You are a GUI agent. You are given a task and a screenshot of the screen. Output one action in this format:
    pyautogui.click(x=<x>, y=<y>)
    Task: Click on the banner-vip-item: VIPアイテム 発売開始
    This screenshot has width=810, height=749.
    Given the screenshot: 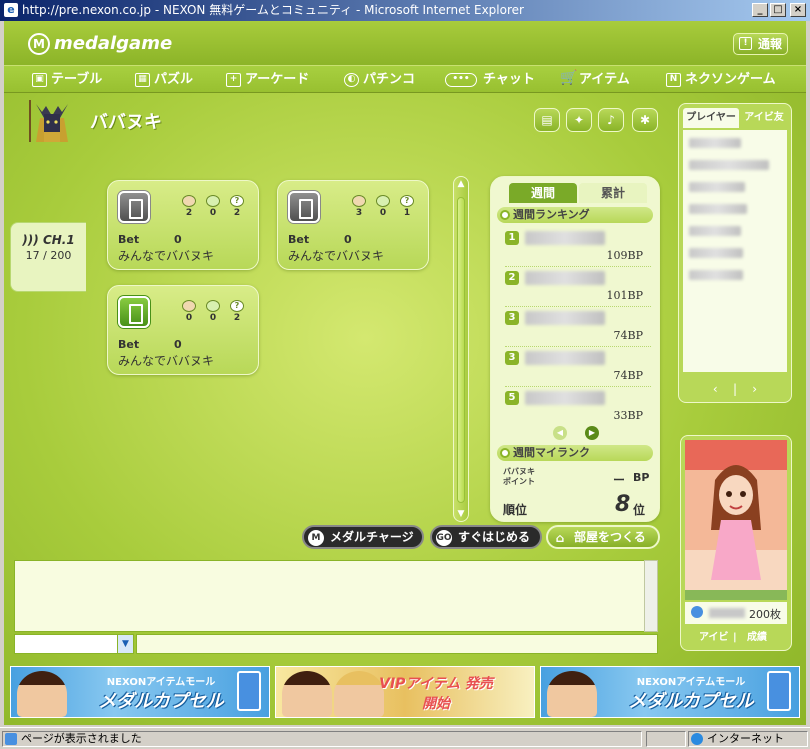 What is the action you would take?
    pyautogui.click(x=405, y=692)
    